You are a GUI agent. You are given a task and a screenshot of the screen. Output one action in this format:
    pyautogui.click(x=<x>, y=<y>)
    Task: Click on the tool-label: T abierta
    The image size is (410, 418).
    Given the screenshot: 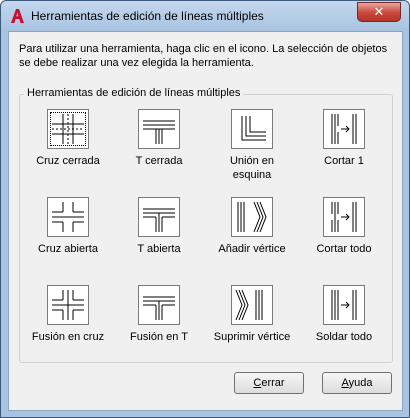 What is the action you would take?
    pyautogui.click(x=159, y=249)
    